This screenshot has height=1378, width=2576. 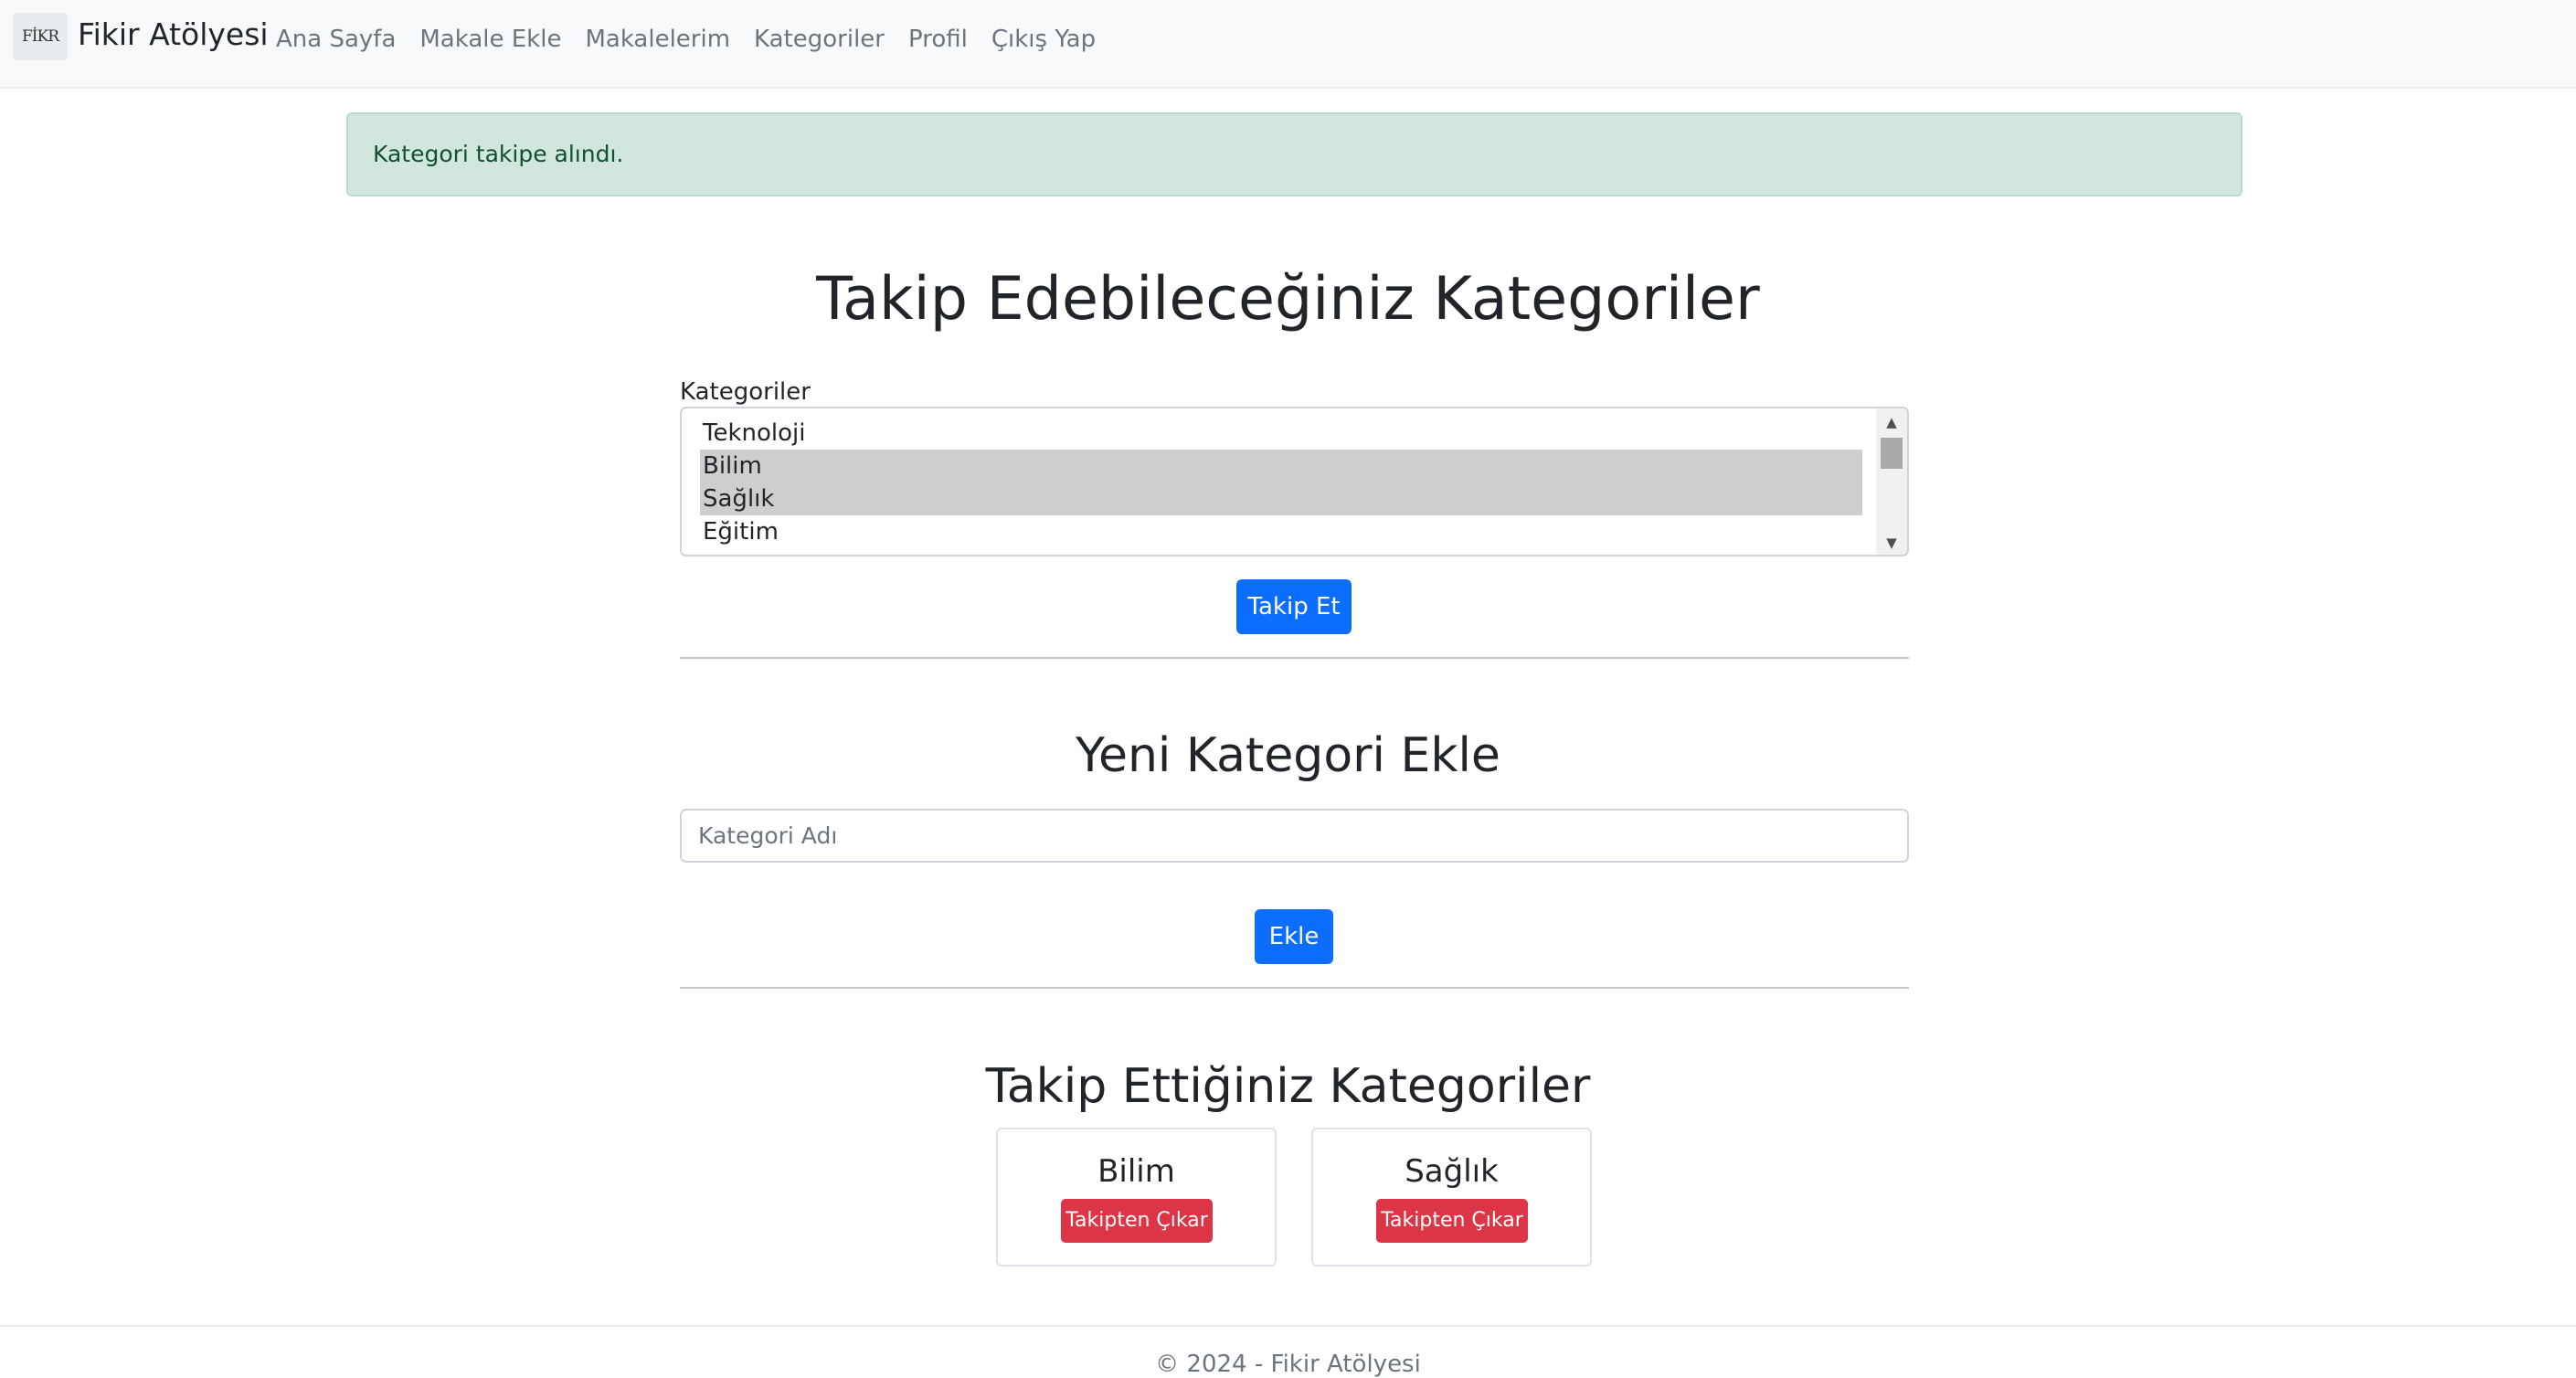 I want to click on follow-button: Takip Et, so click(x=1294, y=606).